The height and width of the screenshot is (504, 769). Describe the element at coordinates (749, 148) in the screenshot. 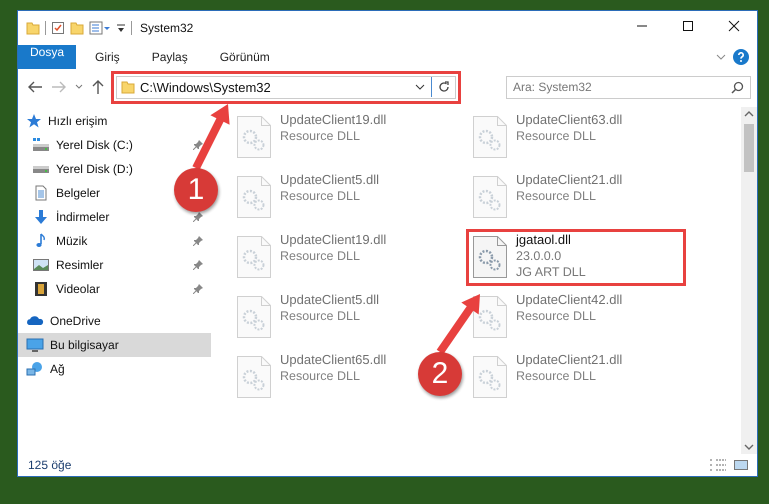

I see `scroll-thumb` at that location.